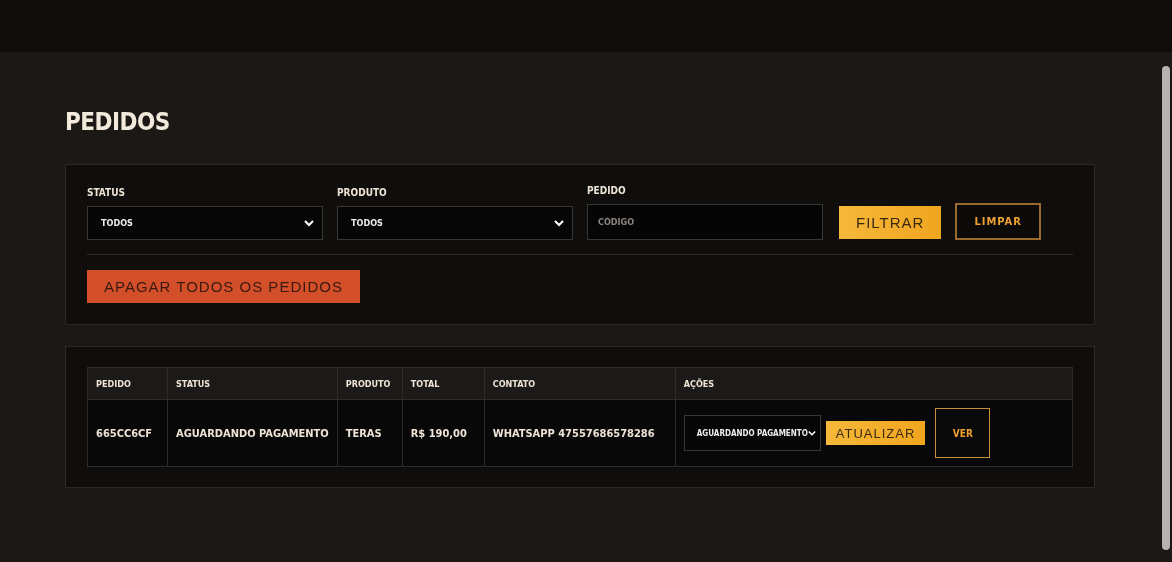  Describe the element at coordinates (370, 383) in the screenshot. I see `column-header: PRODUTO` at that location.